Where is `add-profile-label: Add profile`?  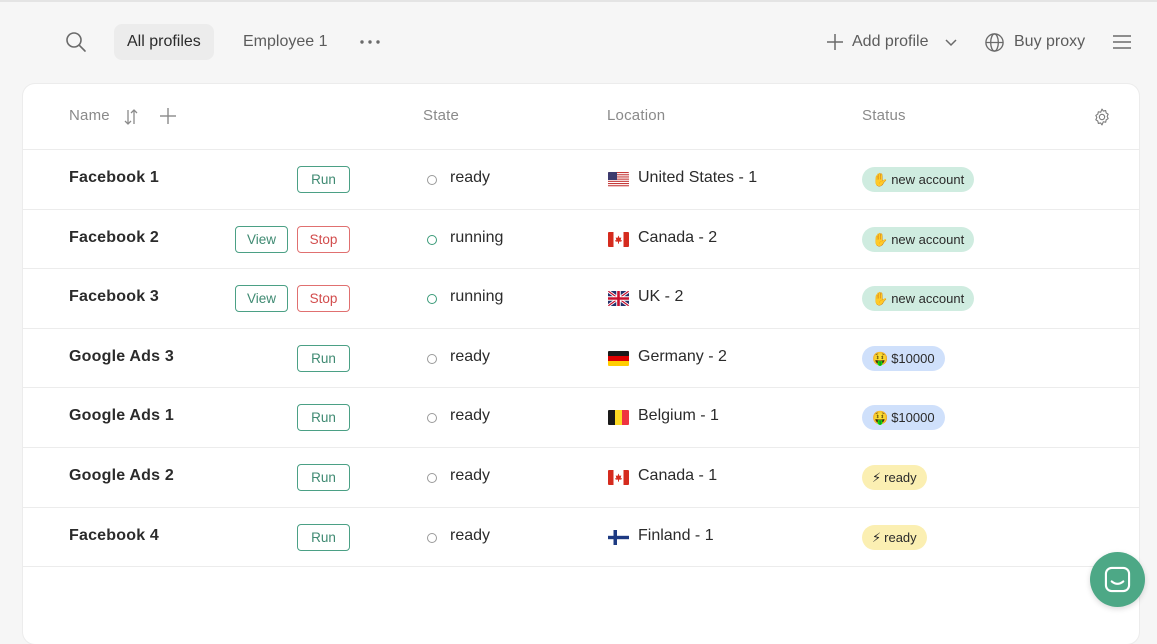
add-profile-label: Add profile is located at coordinates (890, 41).